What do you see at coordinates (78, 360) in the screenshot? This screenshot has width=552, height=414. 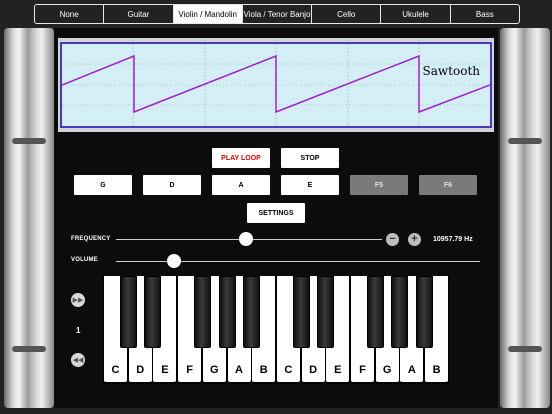 I see `rewind-icon: ◀◀` at bounding box center [78, 360].